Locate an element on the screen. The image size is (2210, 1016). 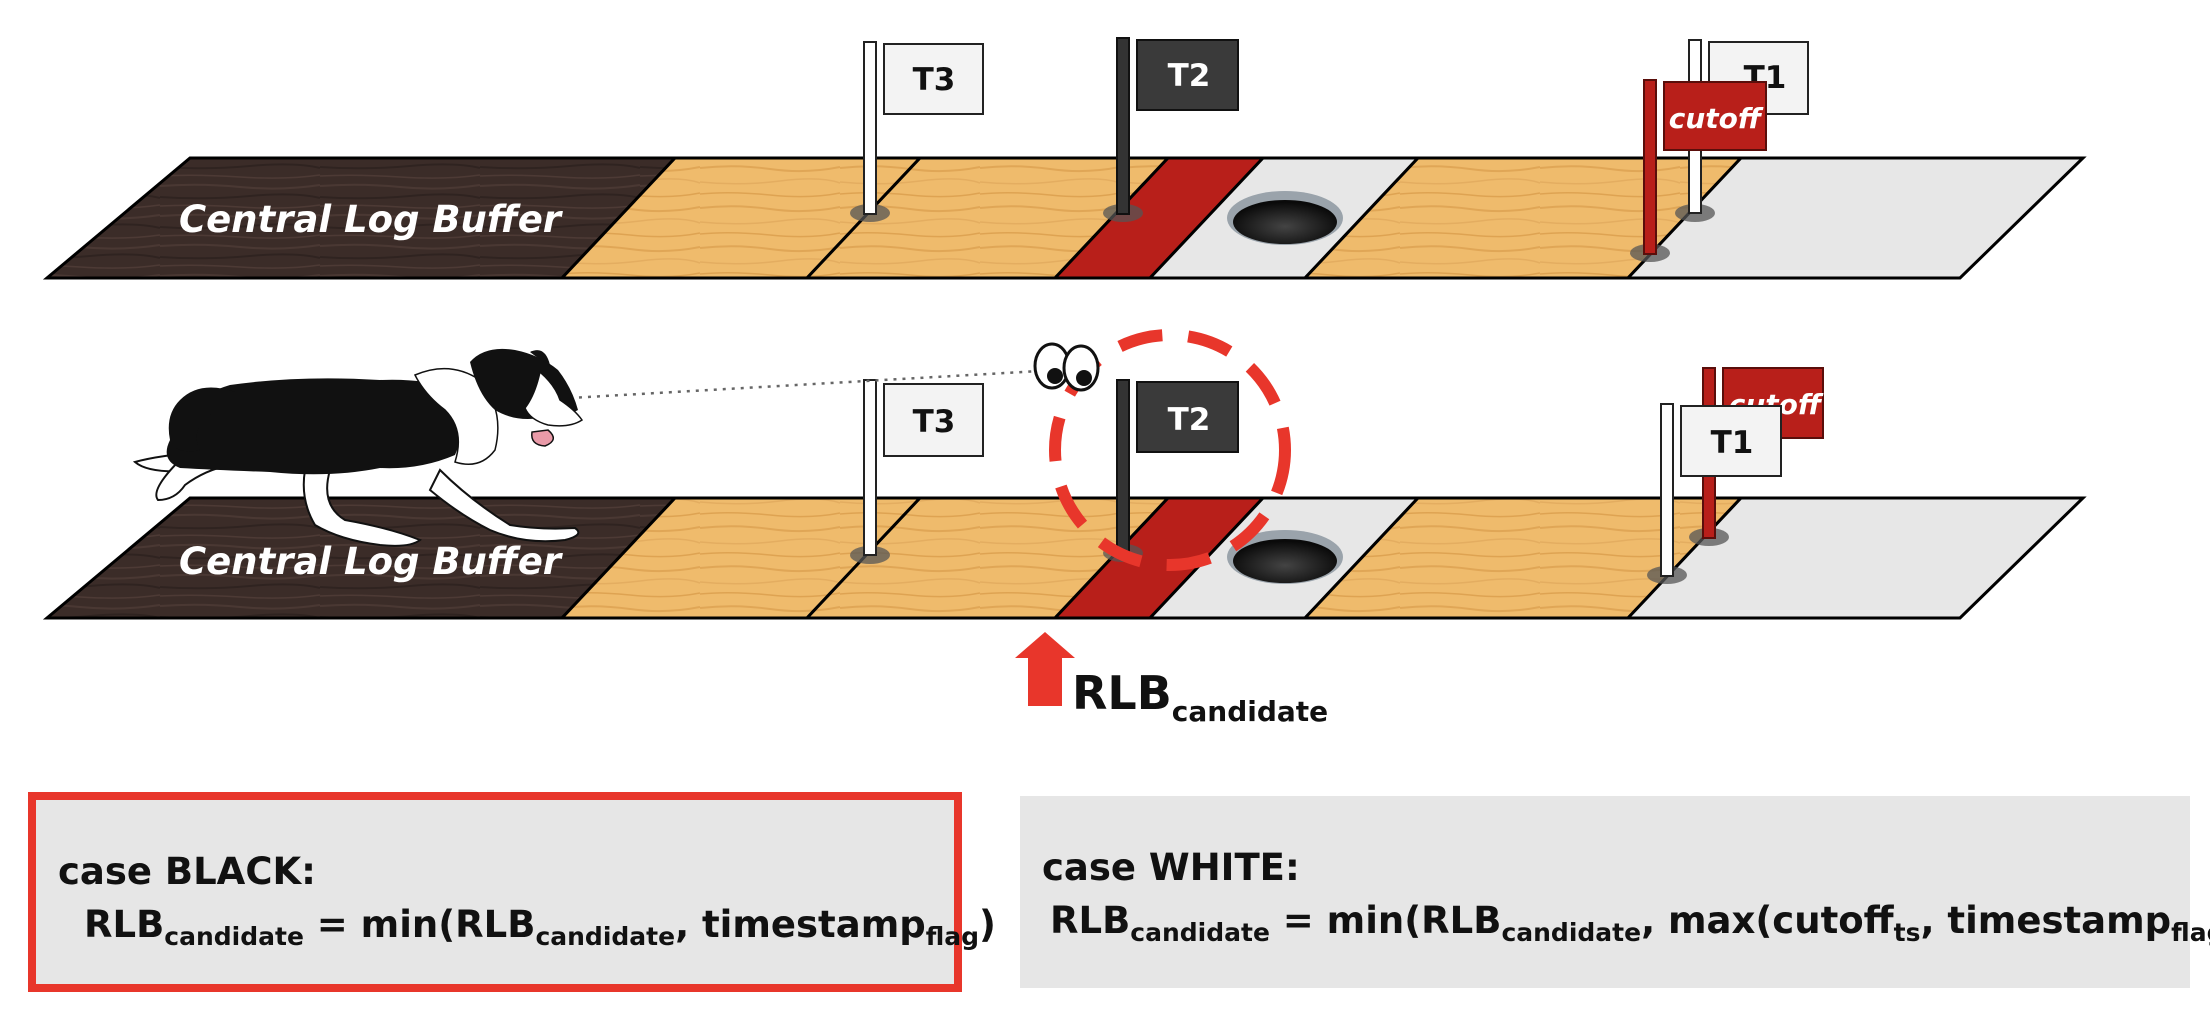
formula-part: , max(cutoff is located at coordinates (1767, 920).